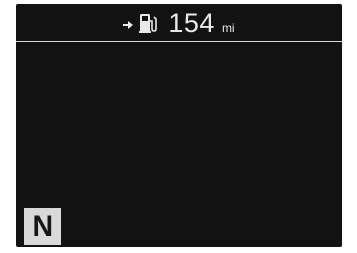  What do you see at coordinates (128, 24) in the screenshot?
I see `arrow-right-icon` at bounding box center [128, 24].